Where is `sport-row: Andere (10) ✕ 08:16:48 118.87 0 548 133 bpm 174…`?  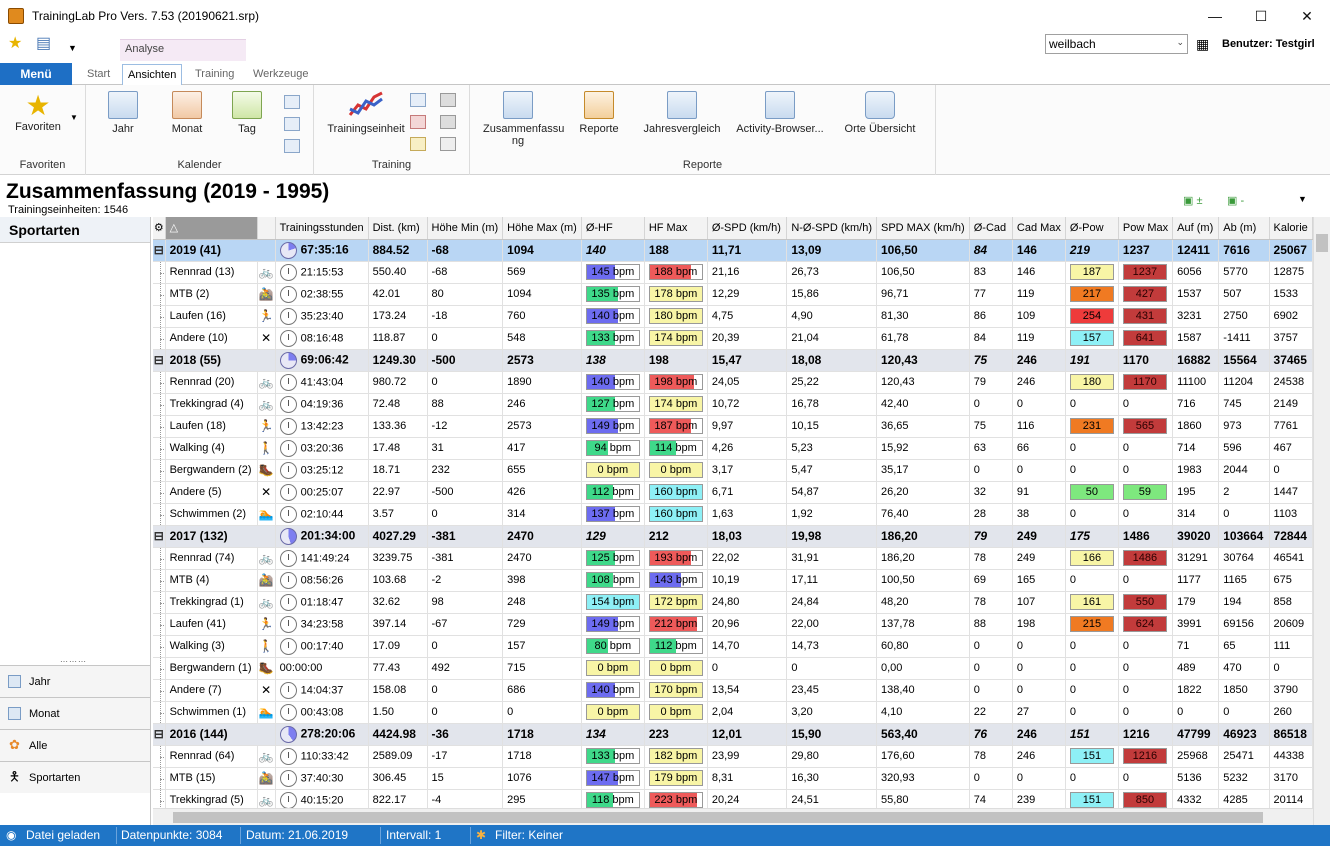 sport-row: Andere (10) ✕ 08:16:48 118.87 0 548 133 bpm 174… is located at coordinates (733, 338).